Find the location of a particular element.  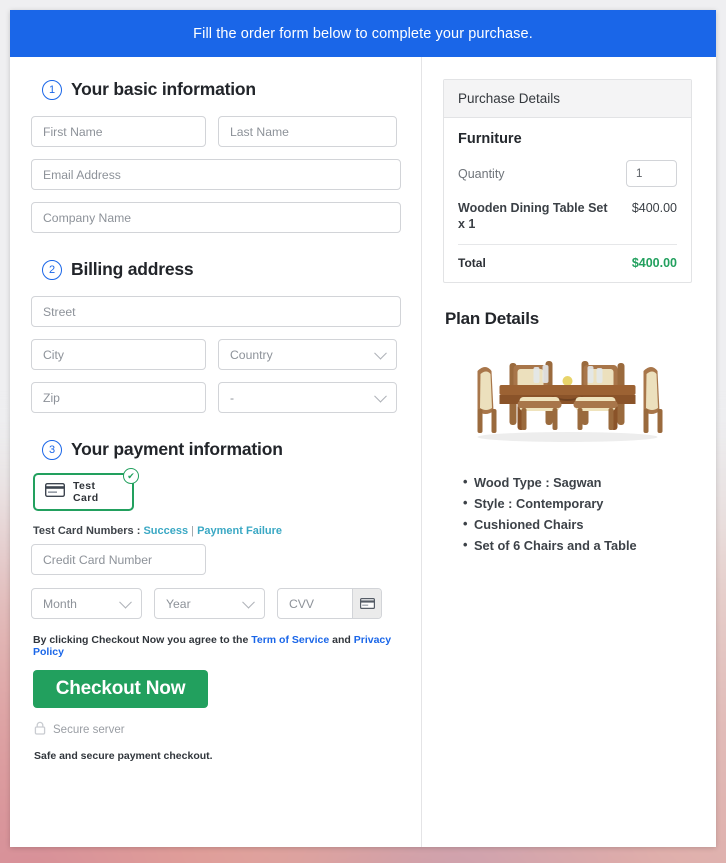

test-card-option: Test Card ✔ is located at coordinates (86, 489).